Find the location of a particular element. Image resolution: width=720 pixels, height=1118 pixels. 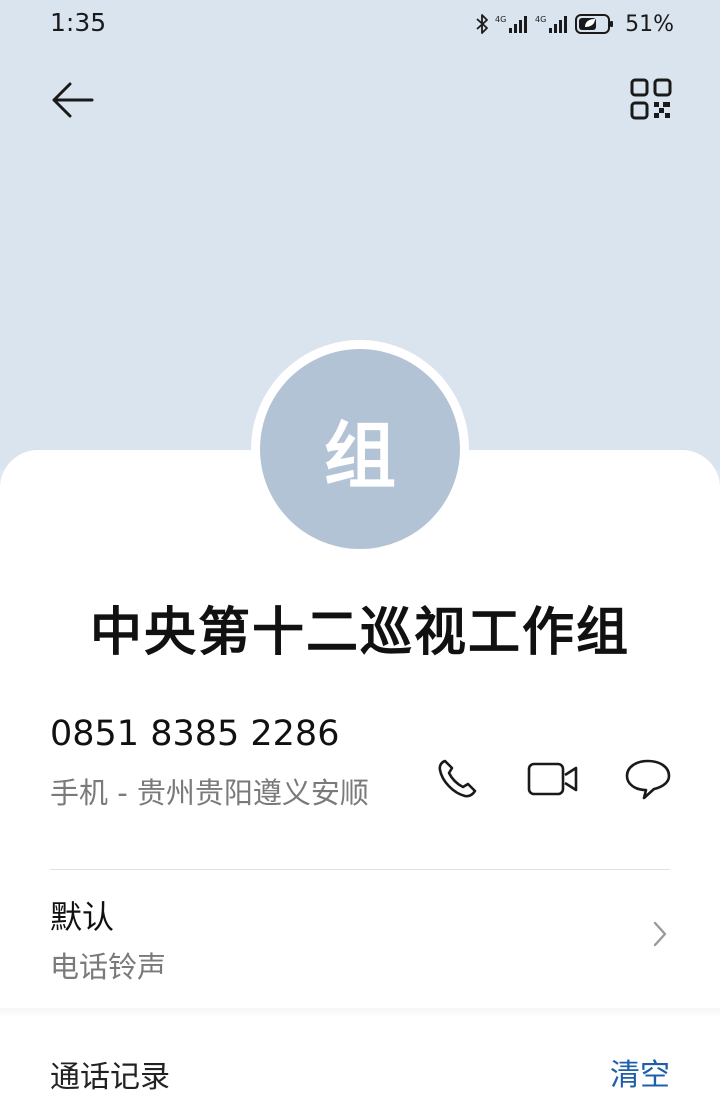

clear-button: 清空 is located at coordinates (640, 1072).